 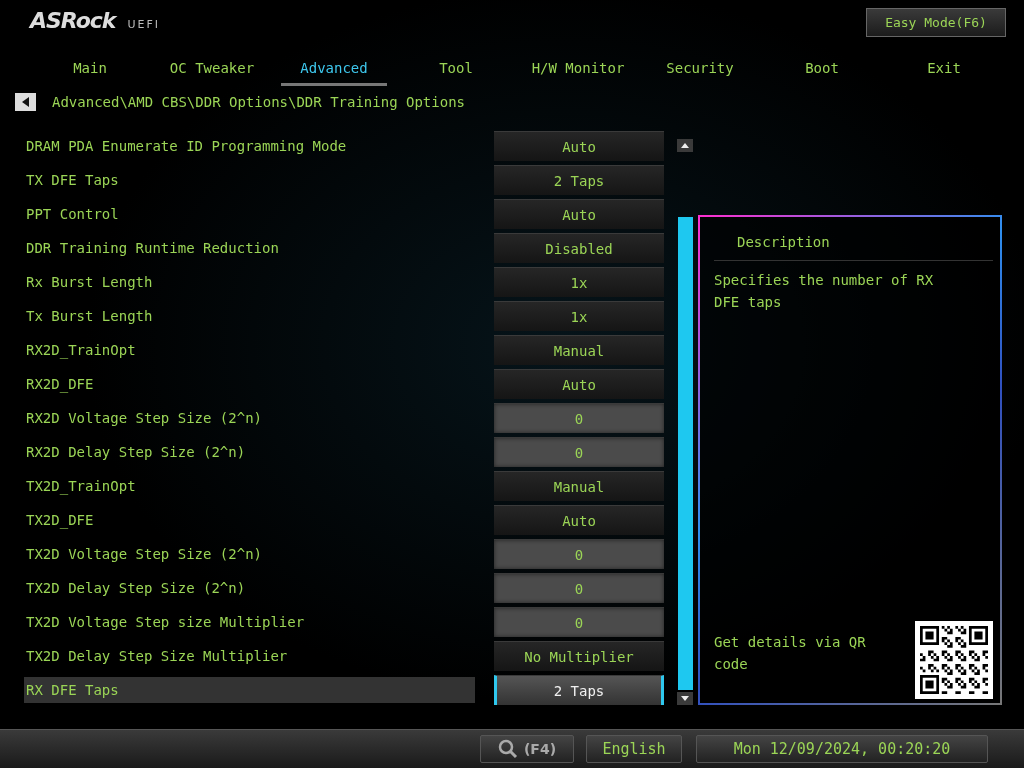 What do you see at coordinates (249, 248) in the screenshot?
I see `setting-label: DDR Training Runtime Reduction` at bounding box center [249, 248].